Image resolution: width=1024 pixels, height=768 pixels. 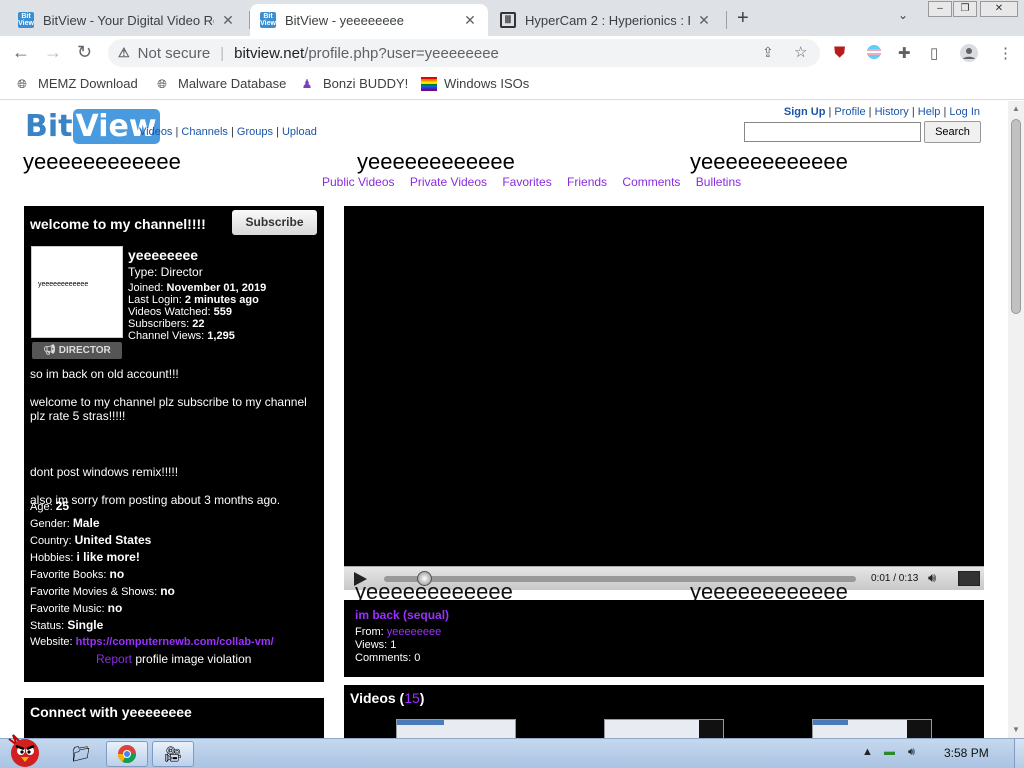 What do you see at coordinates (354, 83) in the screenshot?
I see `bookmark-bonzi-buddy: ♟ Bonzi BUDDY!` at bounding box center [354, 83].